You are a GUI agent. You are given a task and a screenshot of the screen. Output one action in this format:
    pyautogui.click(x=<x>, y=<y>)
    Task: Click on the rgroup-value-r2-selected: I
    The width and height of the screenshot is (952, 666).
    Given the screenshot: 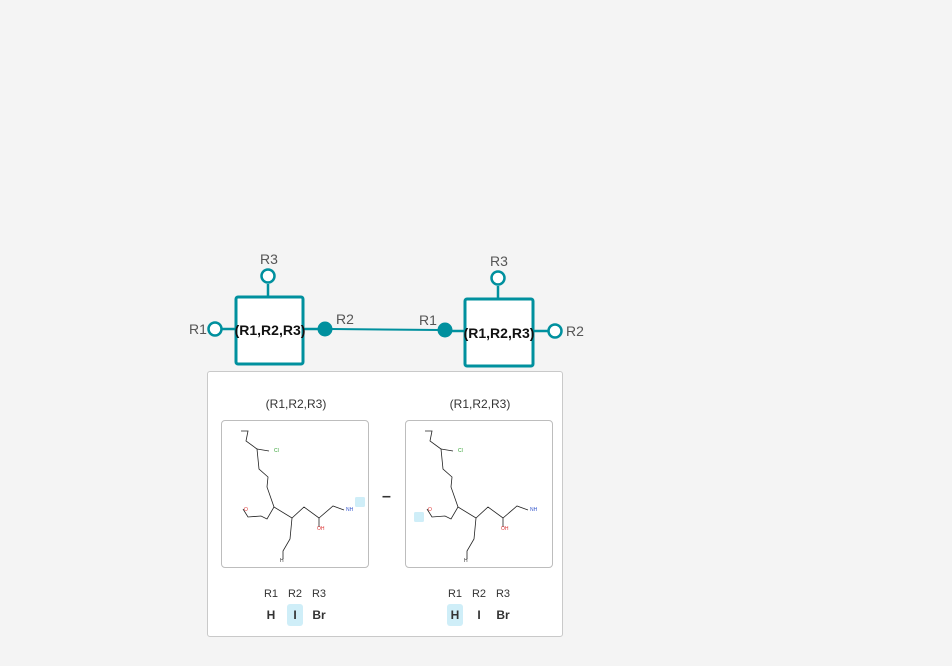 What is the action you would take?
    pyautogui.click(x=295, y=615)
    